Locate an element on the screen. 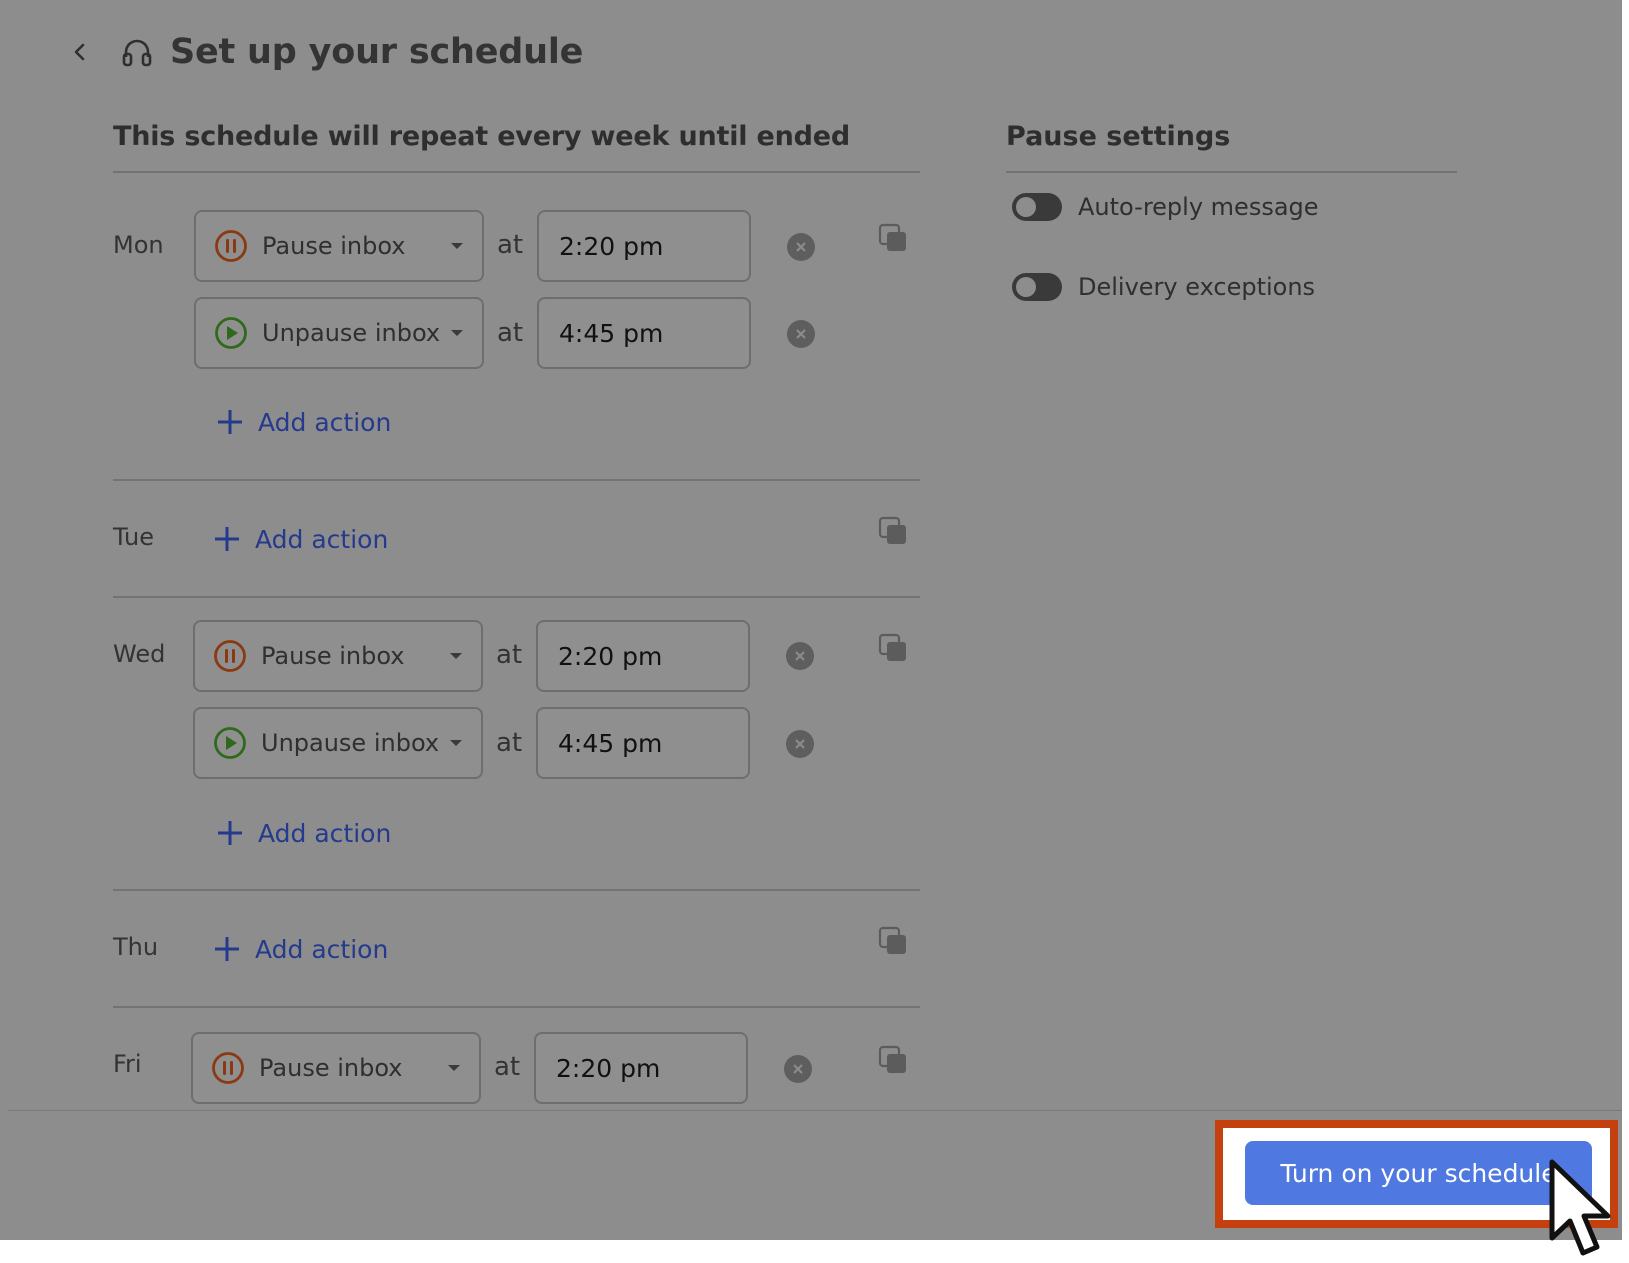 The width and height of the screenshot is (1629, 1263). delivery-exceptions-label: Delivery exceptions is located at coordinates (1197, 287).